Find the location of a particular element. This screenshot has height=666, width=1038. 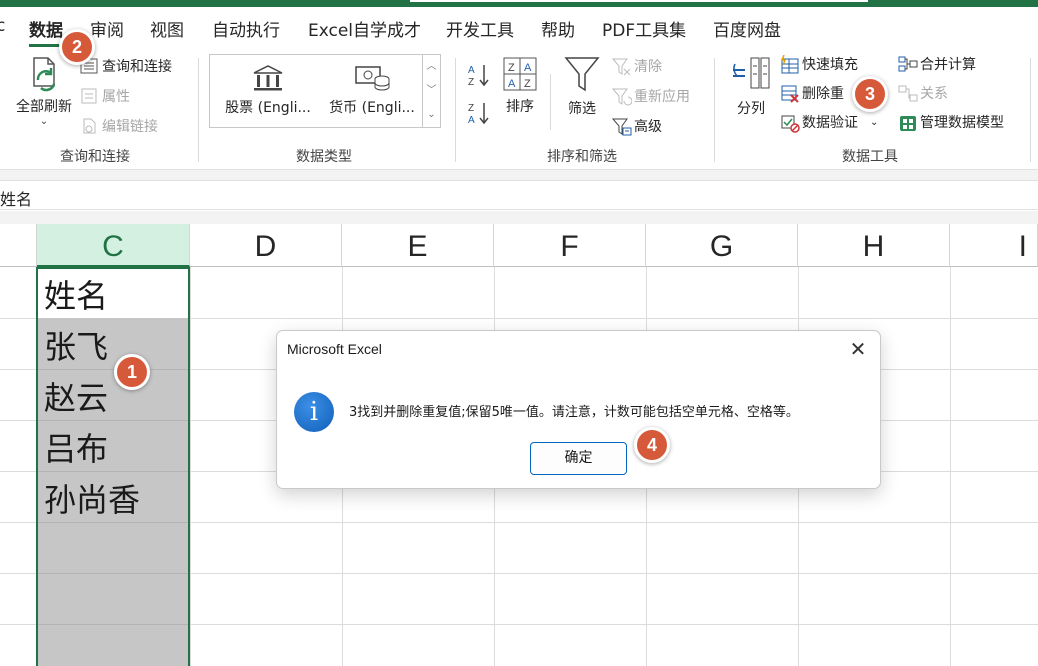

formula-bar: 姓名 is located at coordinates (519, 195).